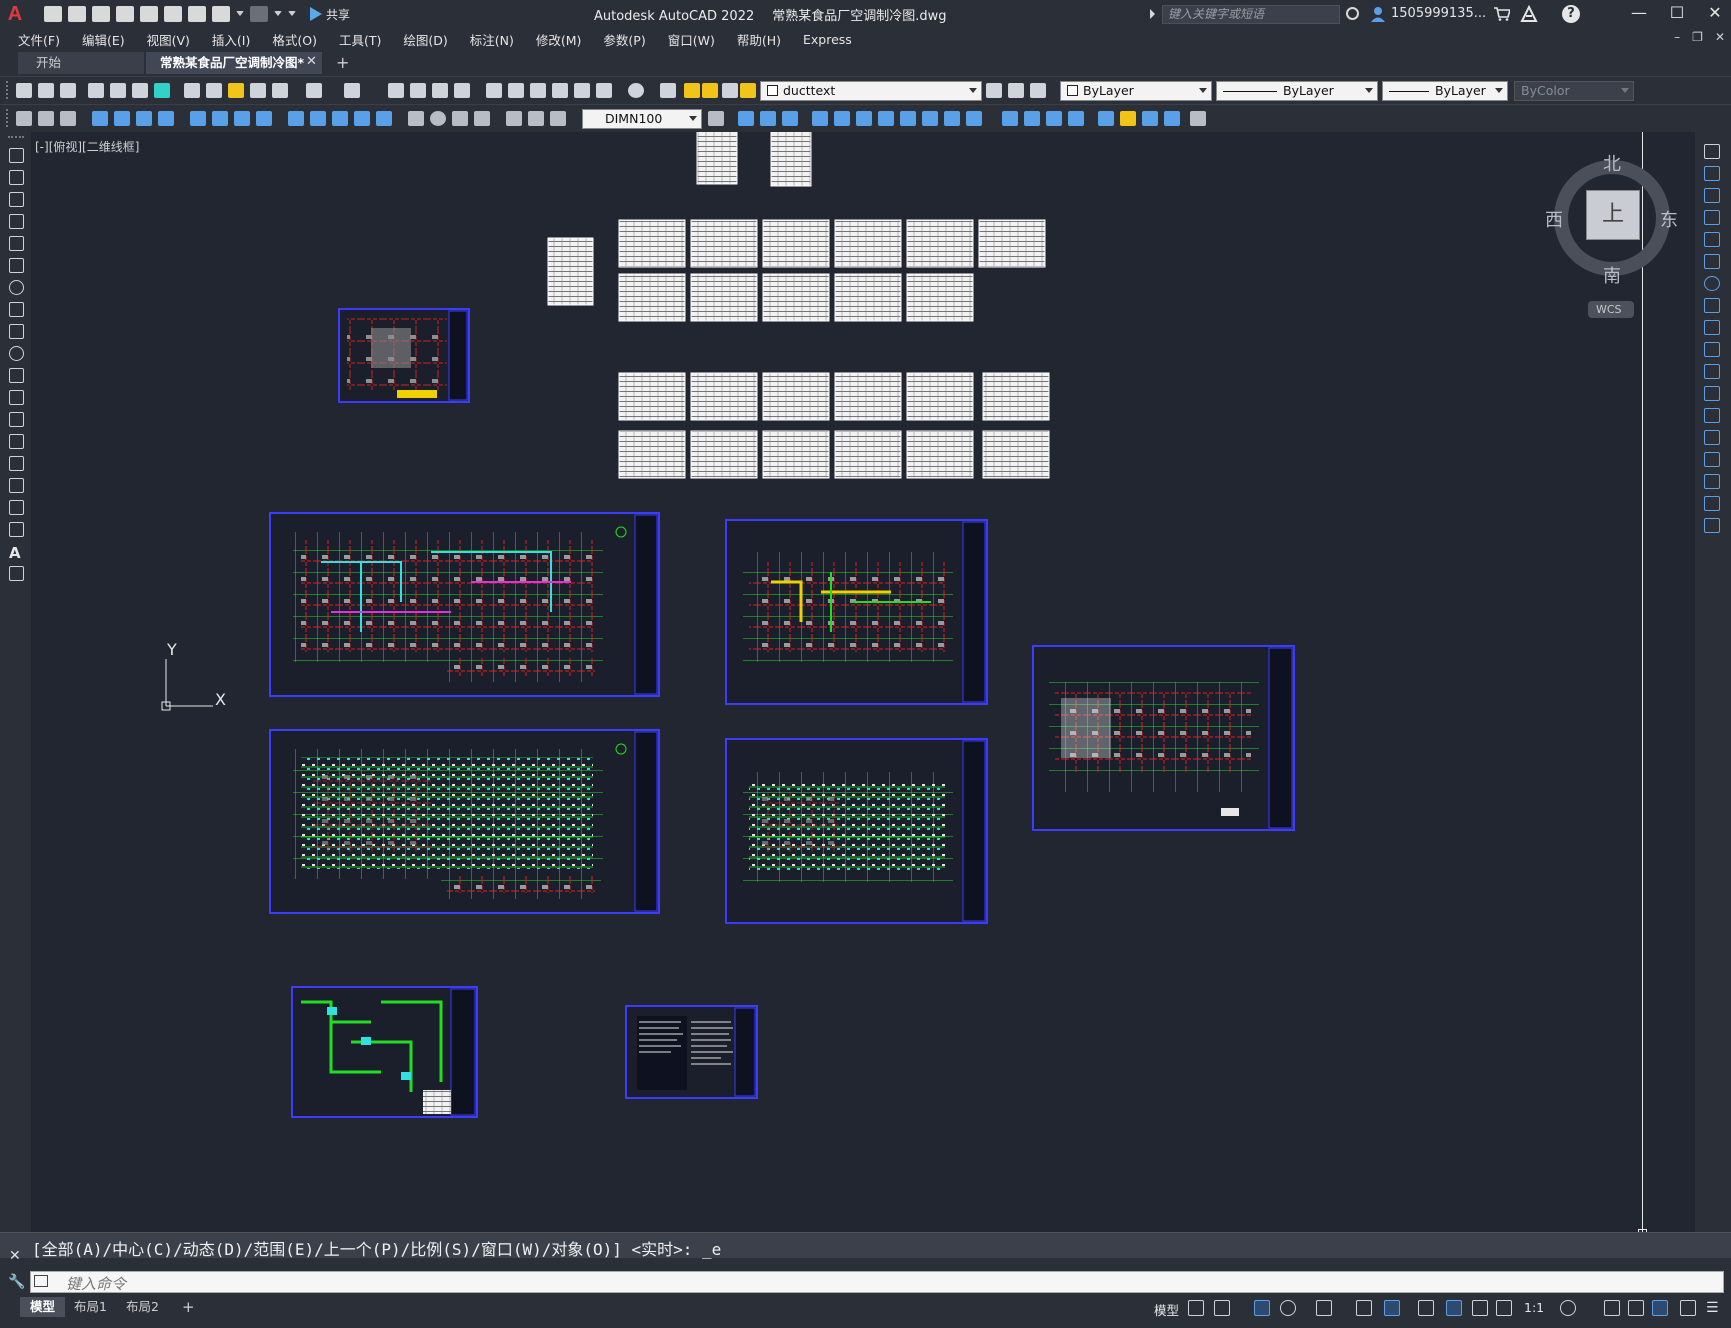 Image resolution: width=1731 pixels, height=1328 pixels. Describe the element at coordinates (1032, 118) in the screenshot. I see `chamfer-icon` at that location.